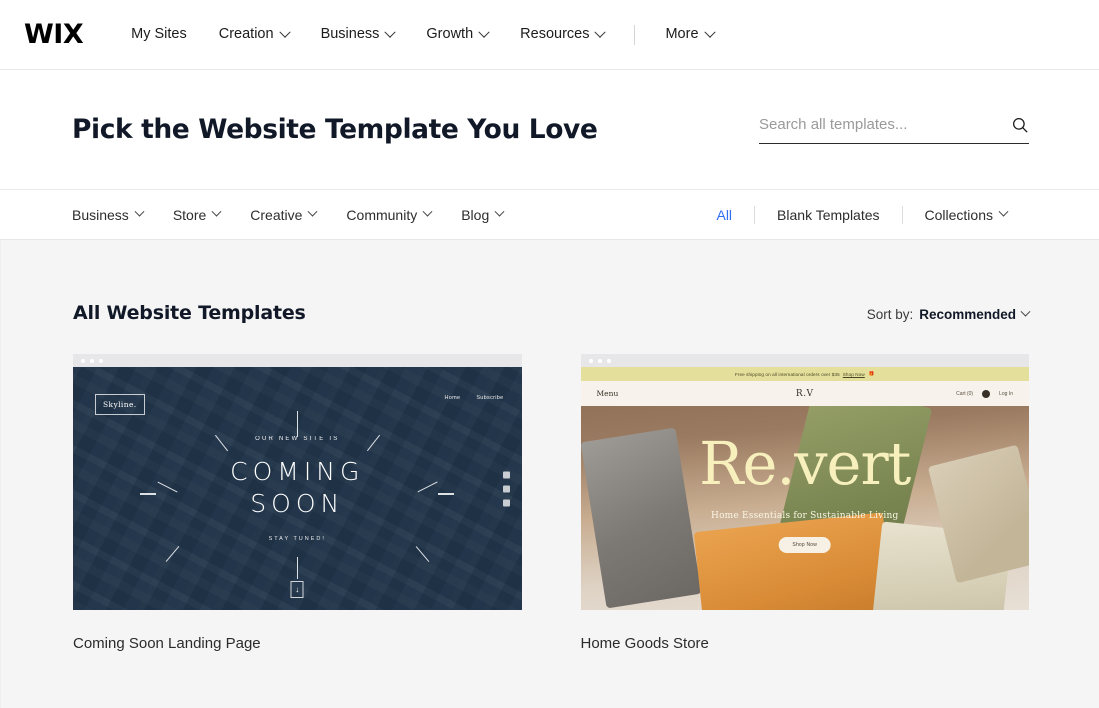  What do you see at coordinates (635, 34) in the screenshot?
I see `nav-divider` at bounding box center [635, 34].